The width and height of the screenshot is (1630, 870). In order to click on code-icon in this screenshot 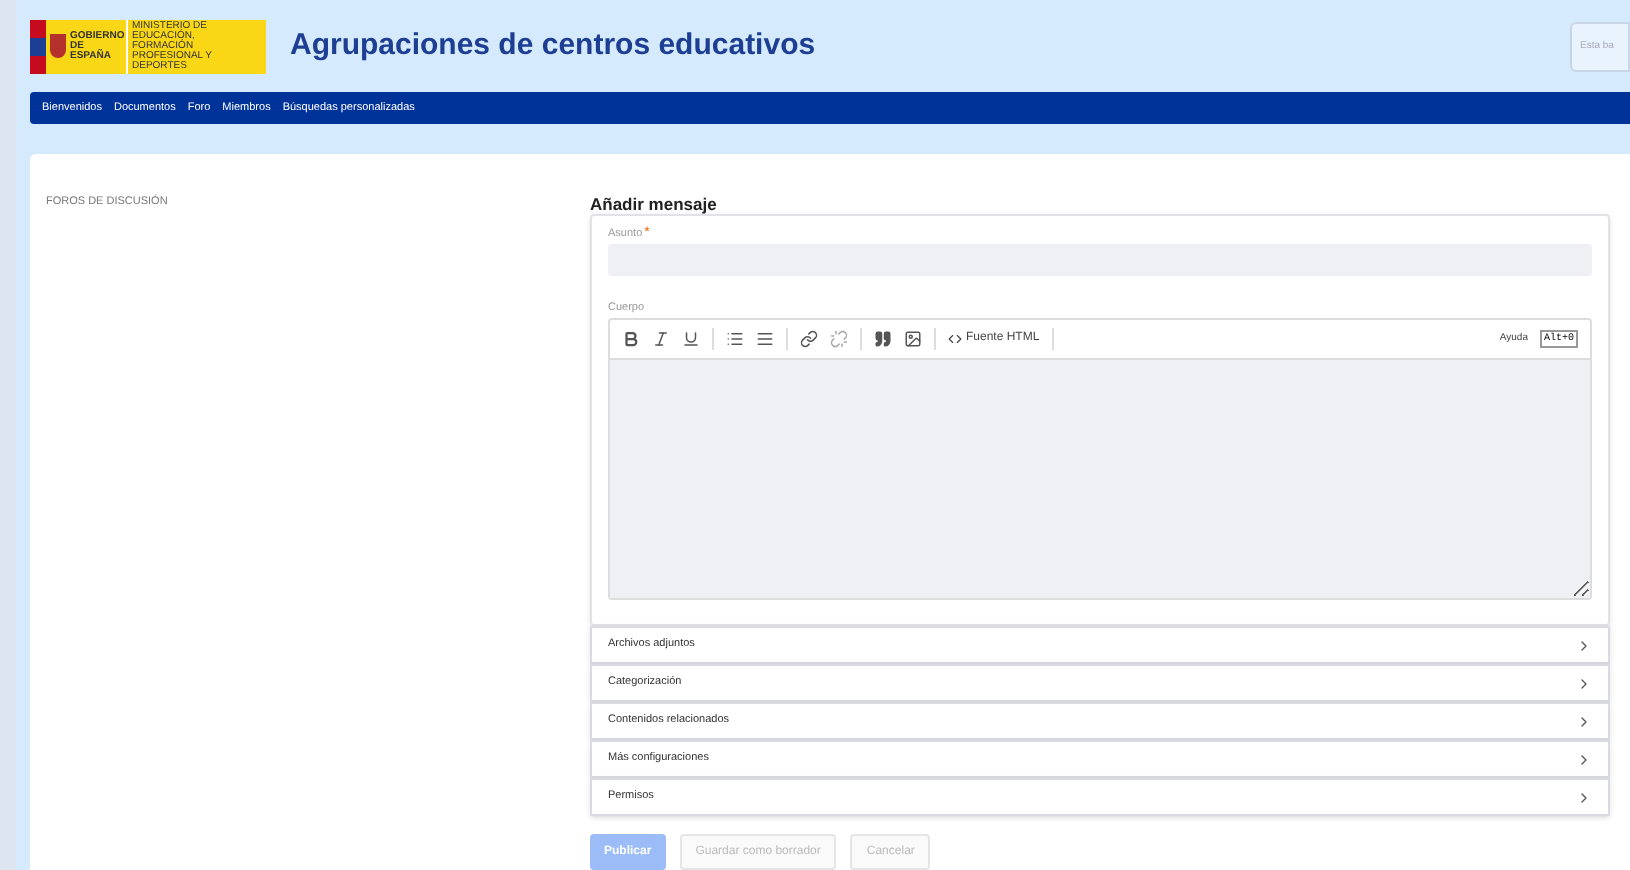, I will do `click(955, 339)`.